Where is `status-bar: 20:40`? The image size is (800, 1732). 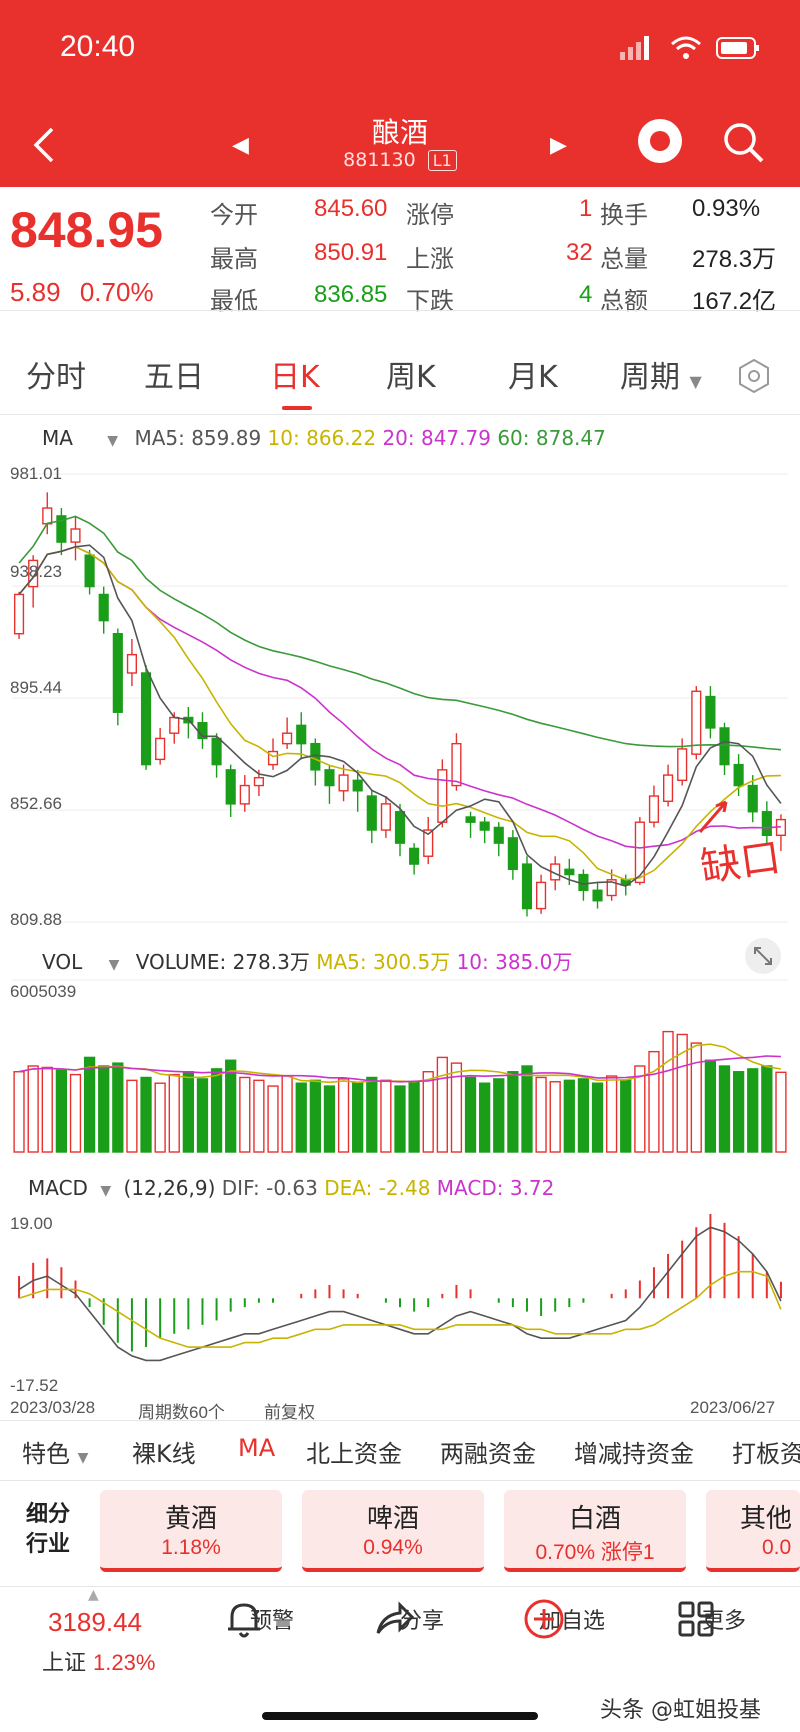
status-bar: 20:40 is located at coordinates (400, 52).